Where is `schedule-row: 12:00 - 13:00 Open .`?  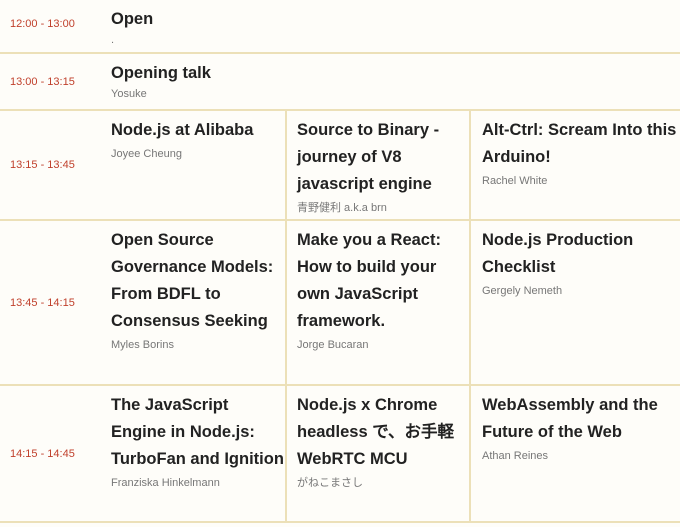
schedule-row: 12:00 - 13:00 Open . is located at coordinates (340, 27).